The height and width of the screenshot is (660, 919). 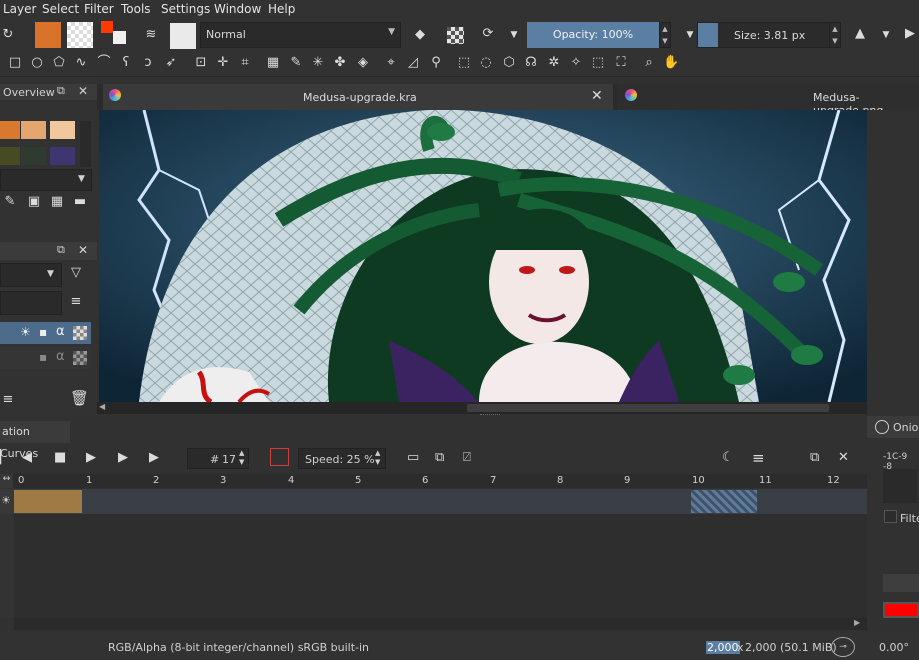 I want to click on ellipse-select-icon: ◌, so click(x=486, y=63).